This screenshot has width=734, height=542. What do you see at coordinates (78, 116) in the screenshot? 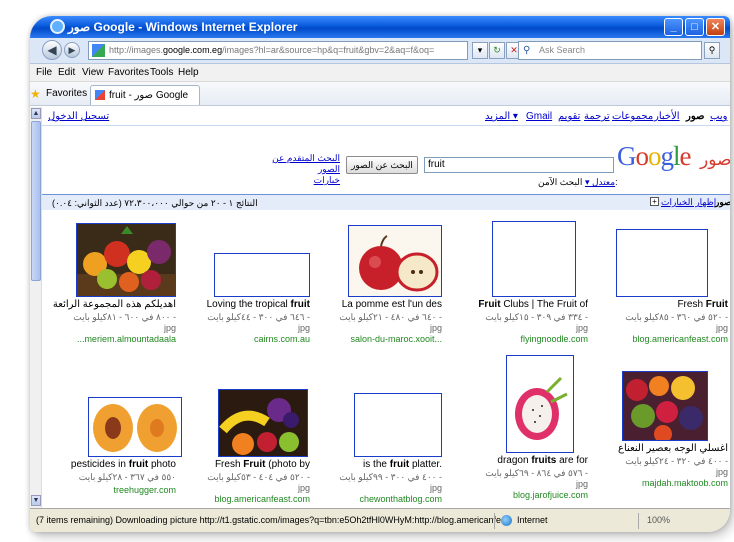
I see `signin-link: تسجيل الدخول` at bounding box center [78, 116].